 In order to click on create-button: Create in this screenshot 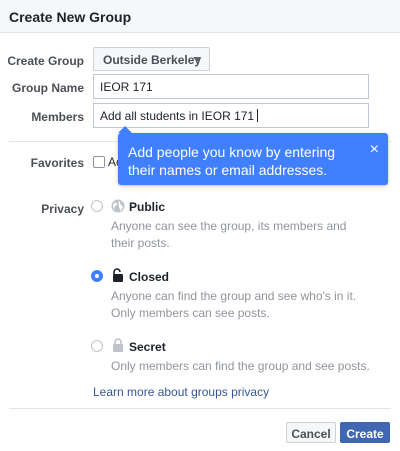, I will do `click(365, 432)`.